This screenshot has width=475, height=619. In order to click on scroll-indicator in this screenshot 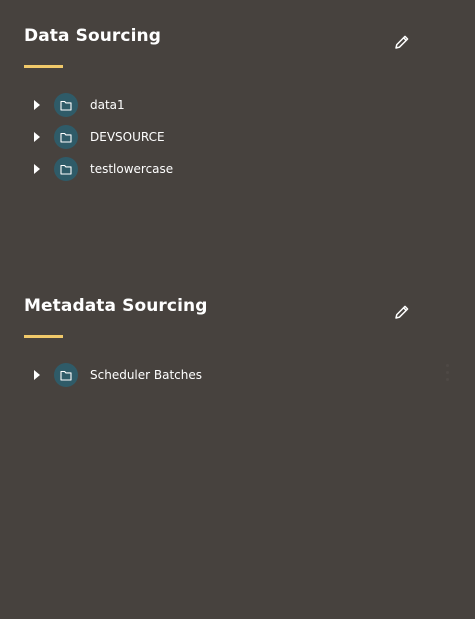, I will do `click(447, 372)`.